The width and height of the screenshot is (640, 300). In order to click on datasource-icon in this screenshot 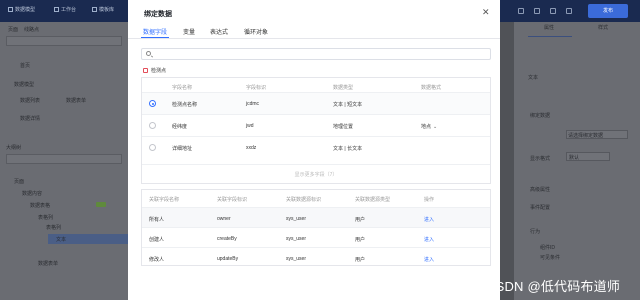, I will do `click(145, 70)`.